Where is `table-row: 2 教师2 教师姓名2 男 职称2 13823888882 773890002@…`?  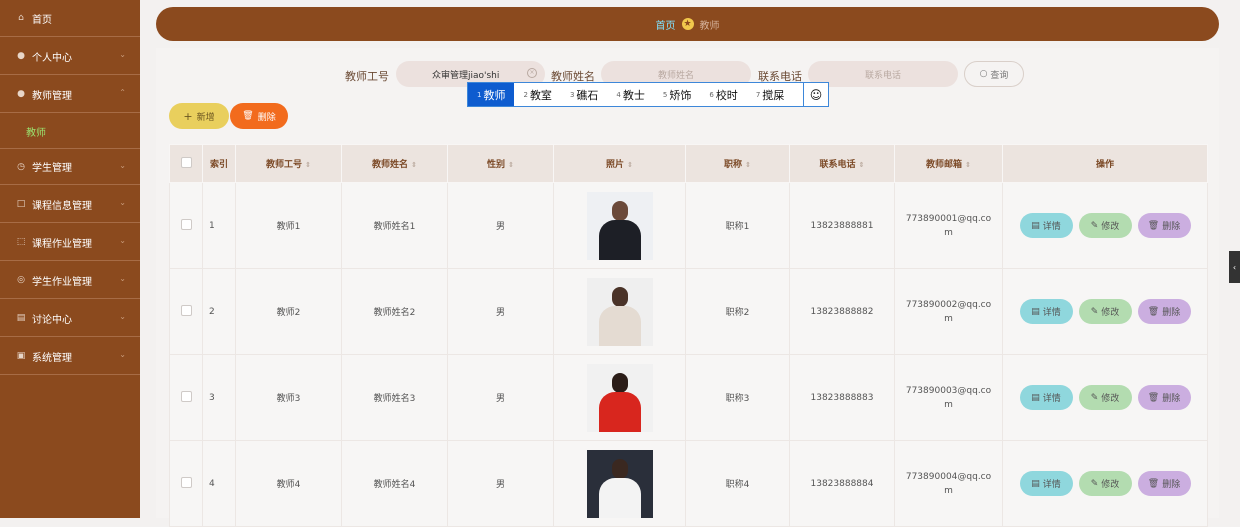
table-row: 2 教师2 教师姓名2 男 职称2 13823888882 773890002@… is located at coordinates (688, 311).